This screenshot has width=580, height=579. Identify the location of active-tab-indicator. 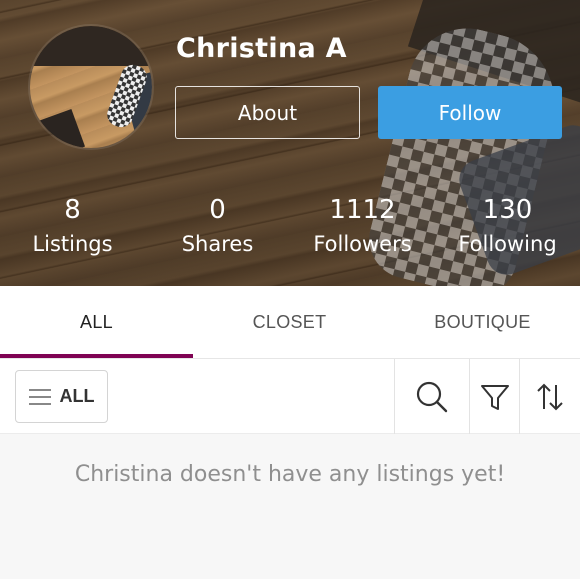
(96, 356).